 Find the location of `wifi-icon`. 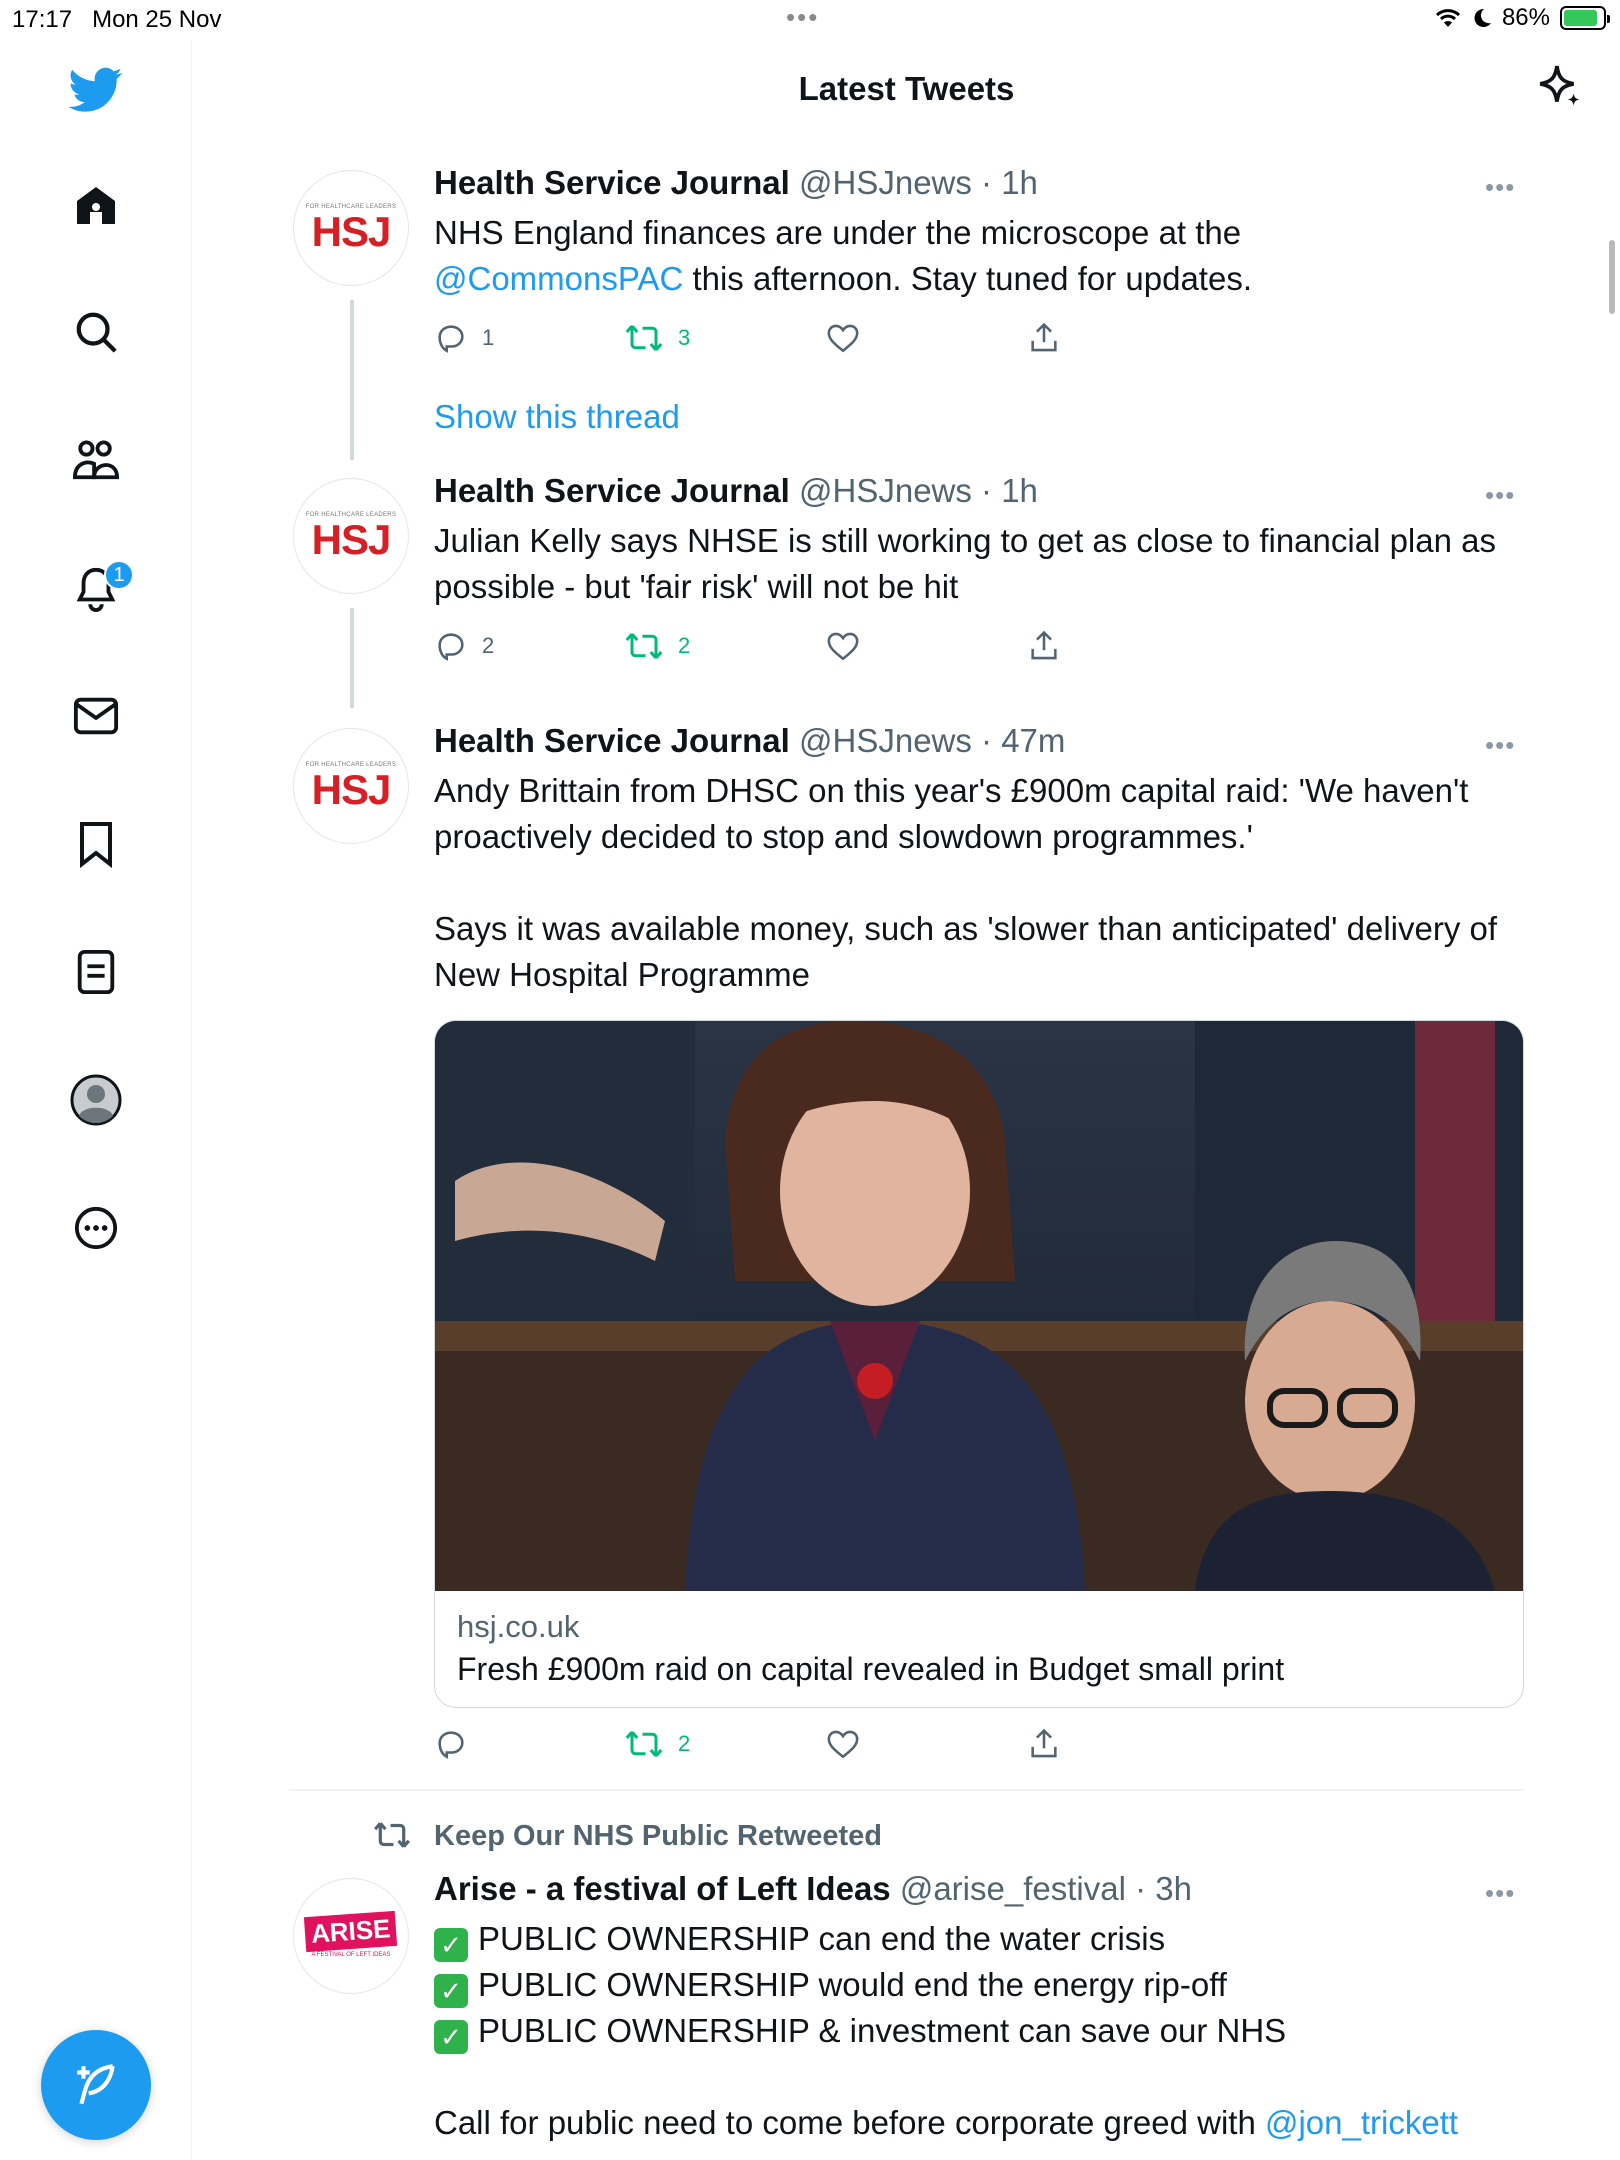

wifi-icon is located at coordinates (1447, 18).